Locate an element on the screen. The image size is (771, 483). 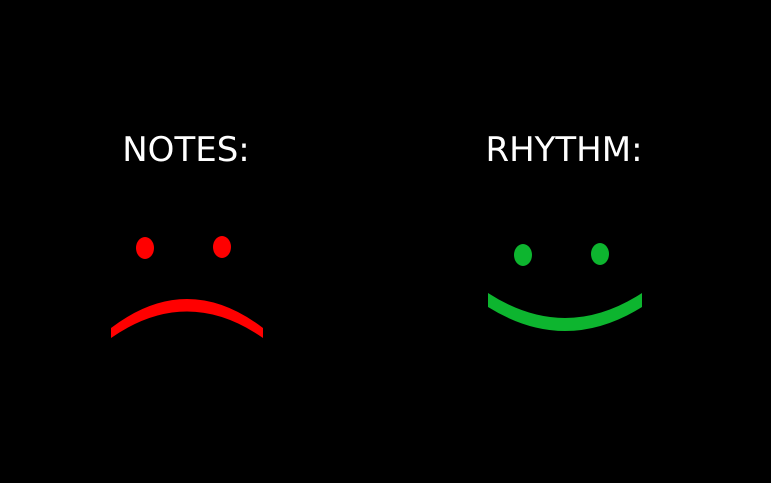
happy-face-left-eye is located at coordinates (523, 255).